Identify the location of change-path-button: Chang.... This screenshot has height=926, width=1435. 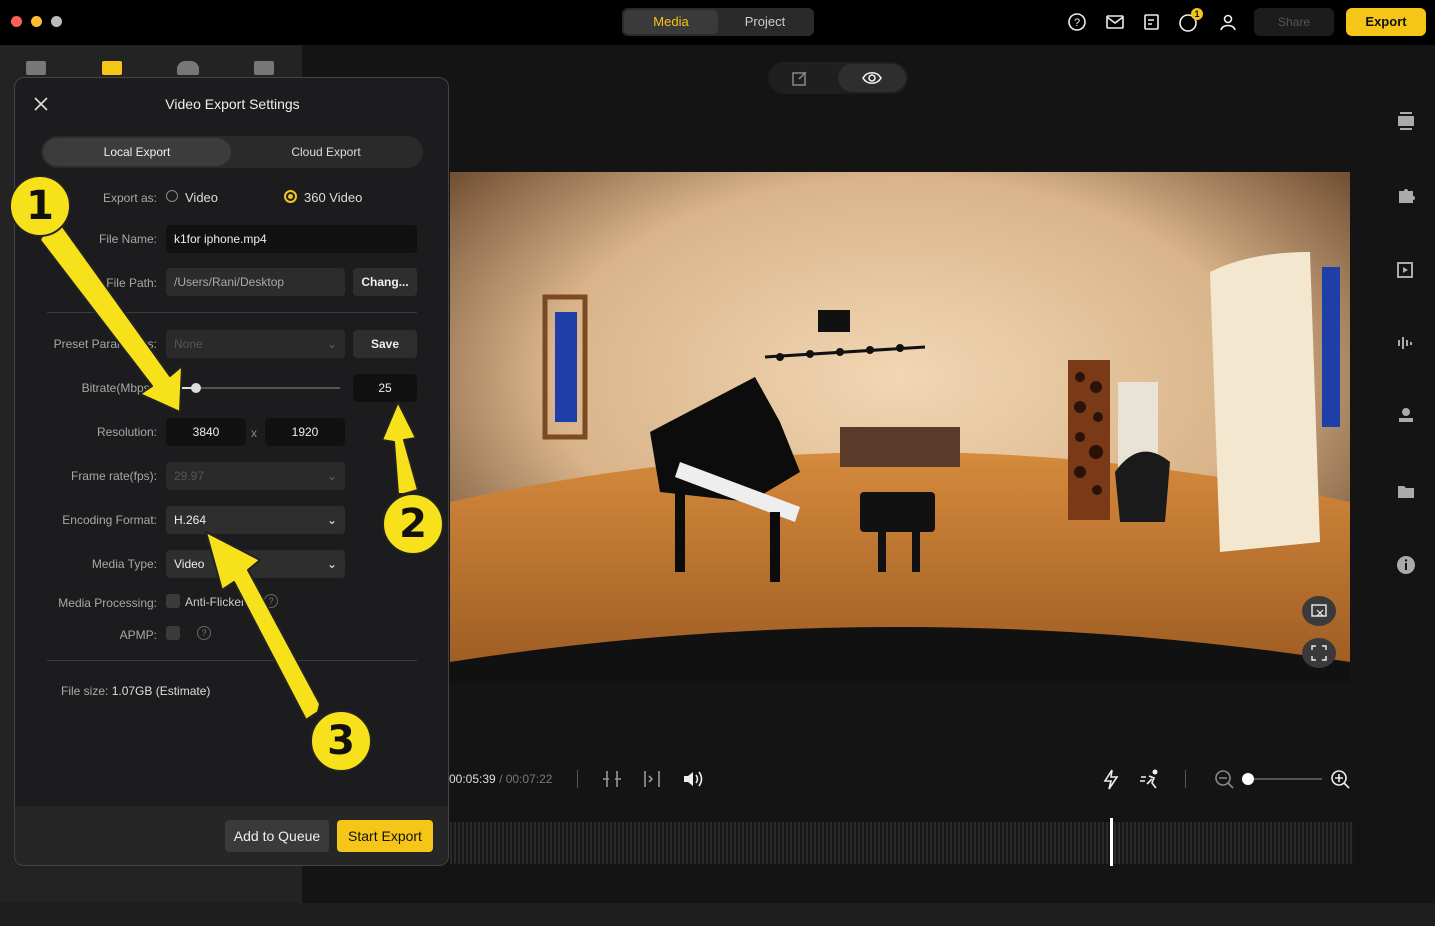
(385, 282).